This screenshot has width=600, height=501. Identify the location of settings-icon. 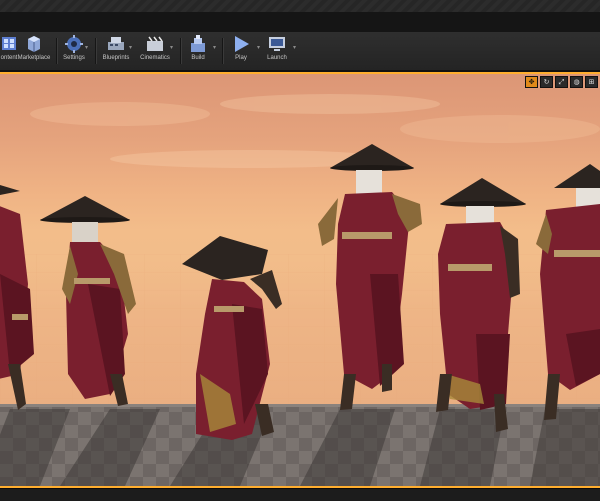
(74, 44).